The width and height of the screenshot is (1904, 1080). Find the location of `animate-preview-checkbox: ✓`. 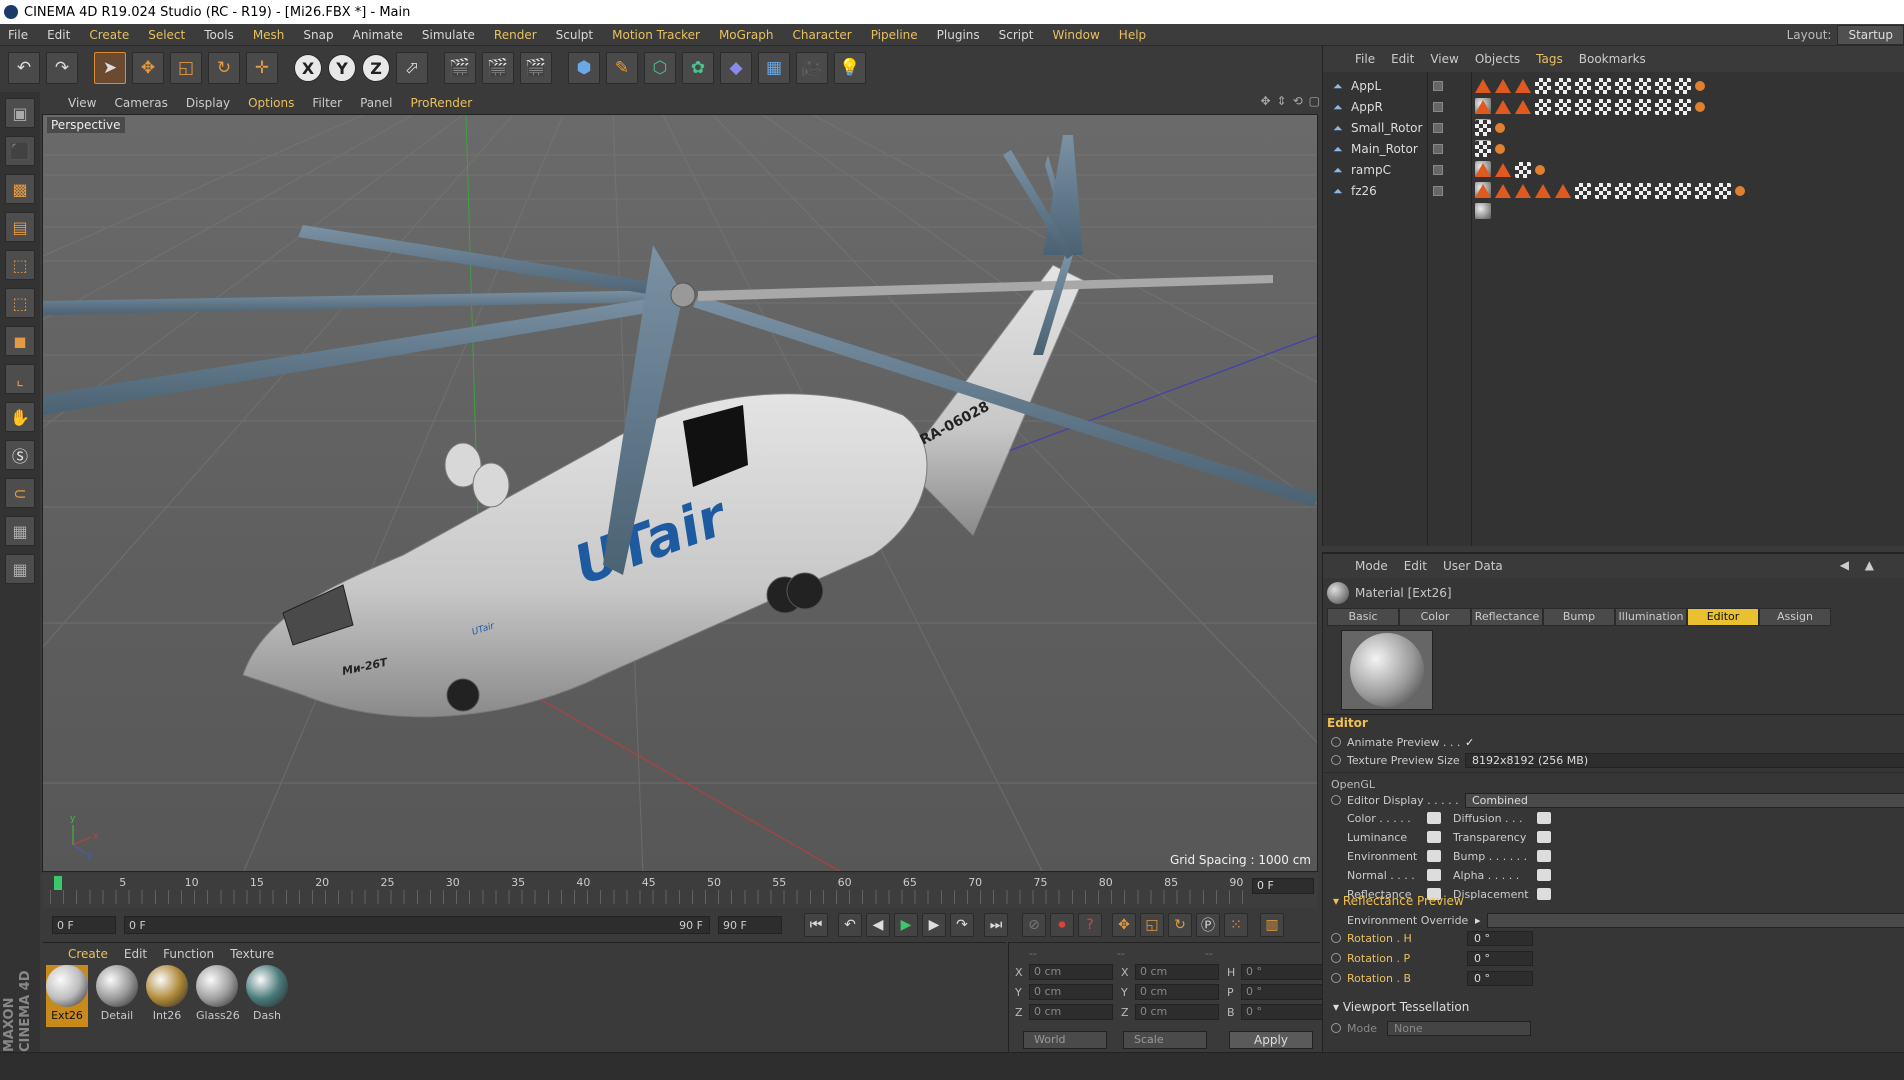

animate-preview-checkbox: ✓ is located at coordinates (1469, 742).